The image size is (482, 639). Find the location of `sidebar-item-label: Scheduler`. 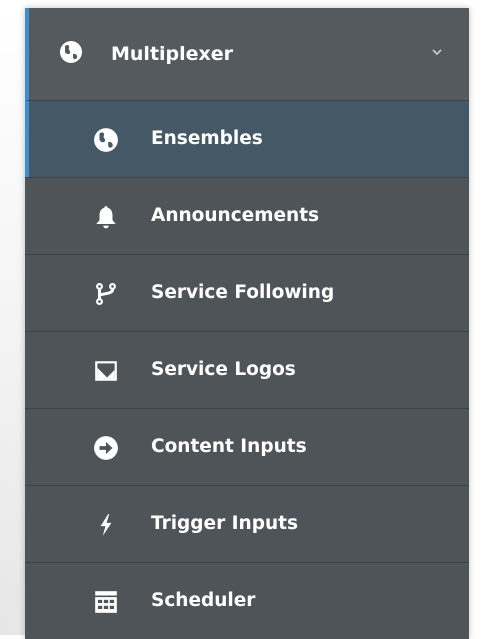

sidebar-item-label: Scheduler is located at coordinates (203, 600).